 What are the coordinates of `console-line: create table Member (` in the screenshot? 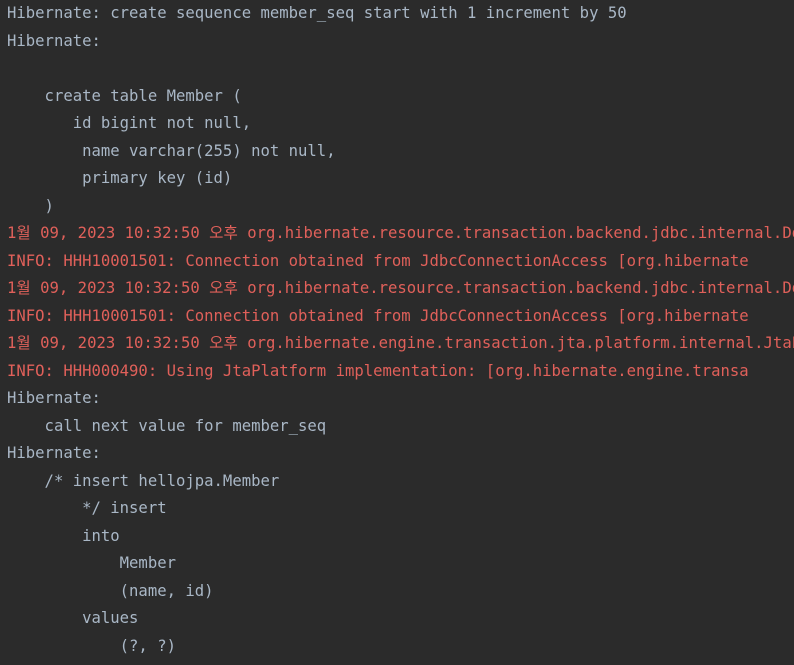 It's located at (124, 95).